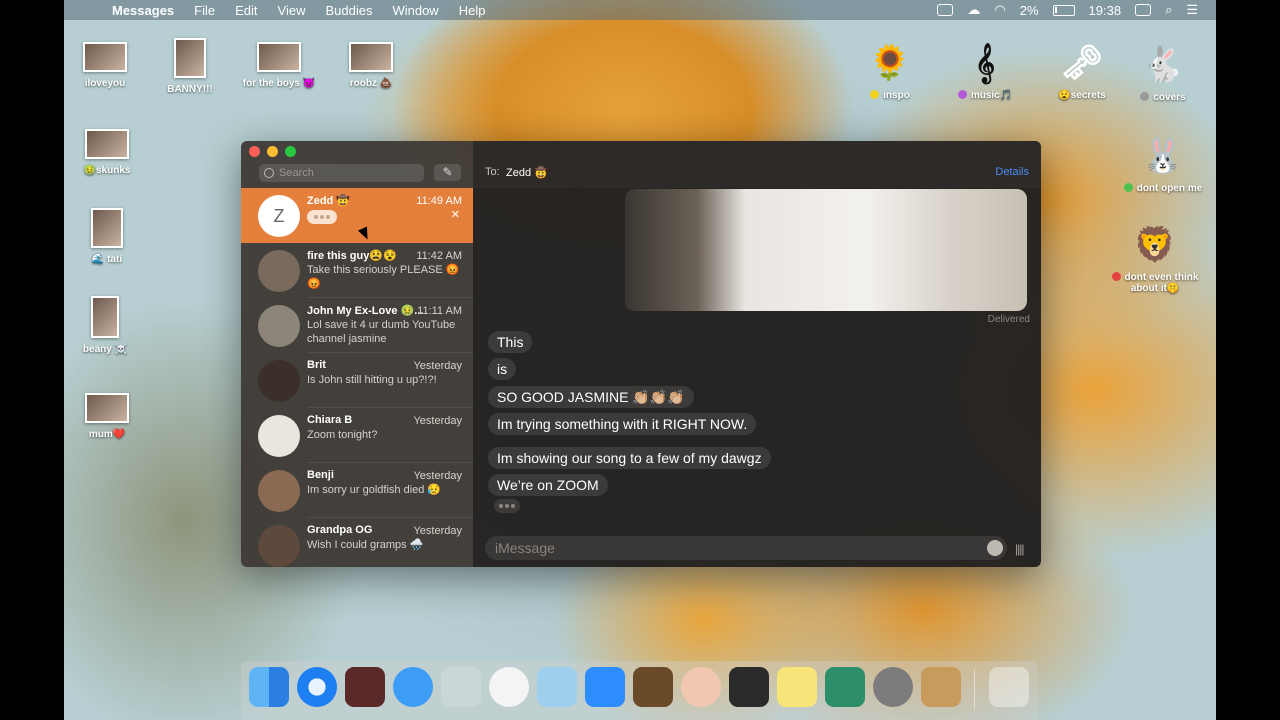 The image size is (1280, 720). What do you see at coordinates (605, 687) in the screenshot?
I see `zoom-icon` at bounding box center [605, 687].